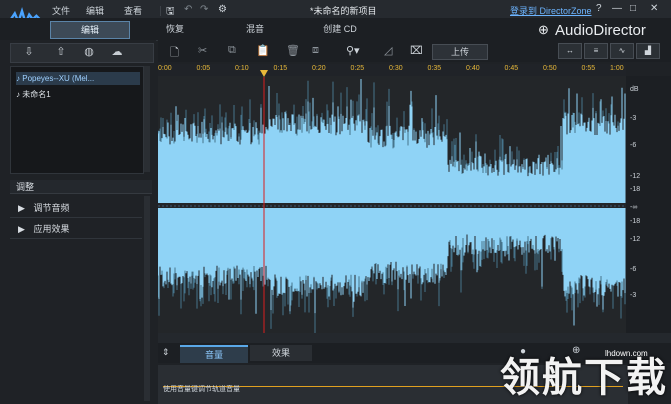  What do you see at coordinates (617, 8) in the screenshot?
I see `minimize-button: —` at bounding box center [617, 8].